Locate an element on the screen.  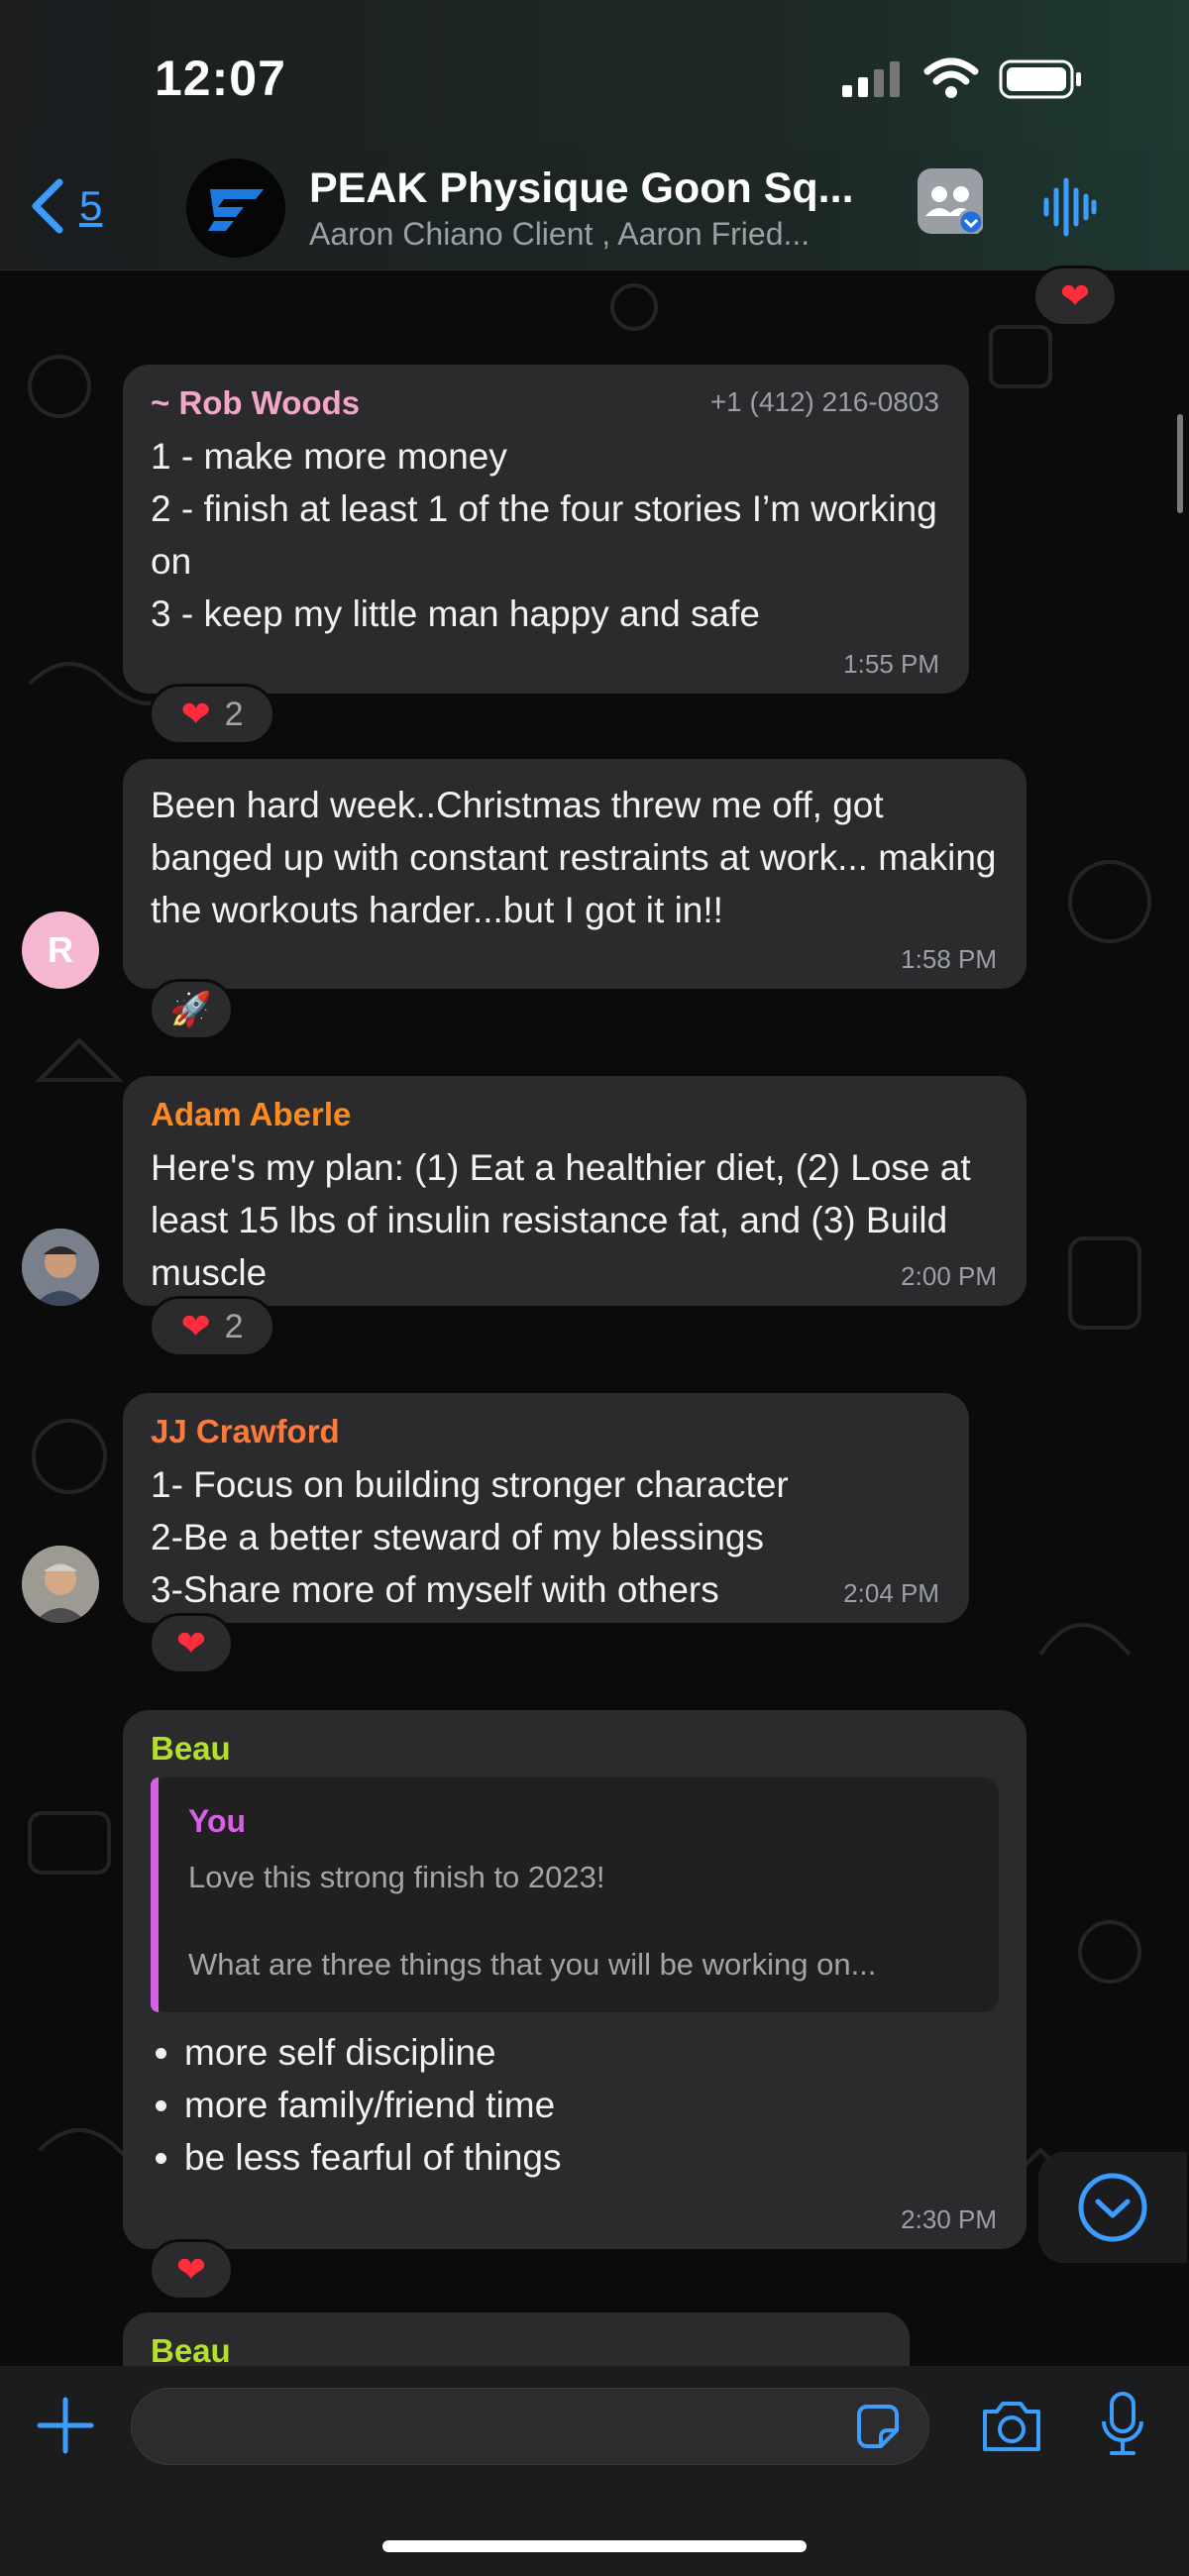
list-item: more family/friend time is located at coordinates (592, 2105).